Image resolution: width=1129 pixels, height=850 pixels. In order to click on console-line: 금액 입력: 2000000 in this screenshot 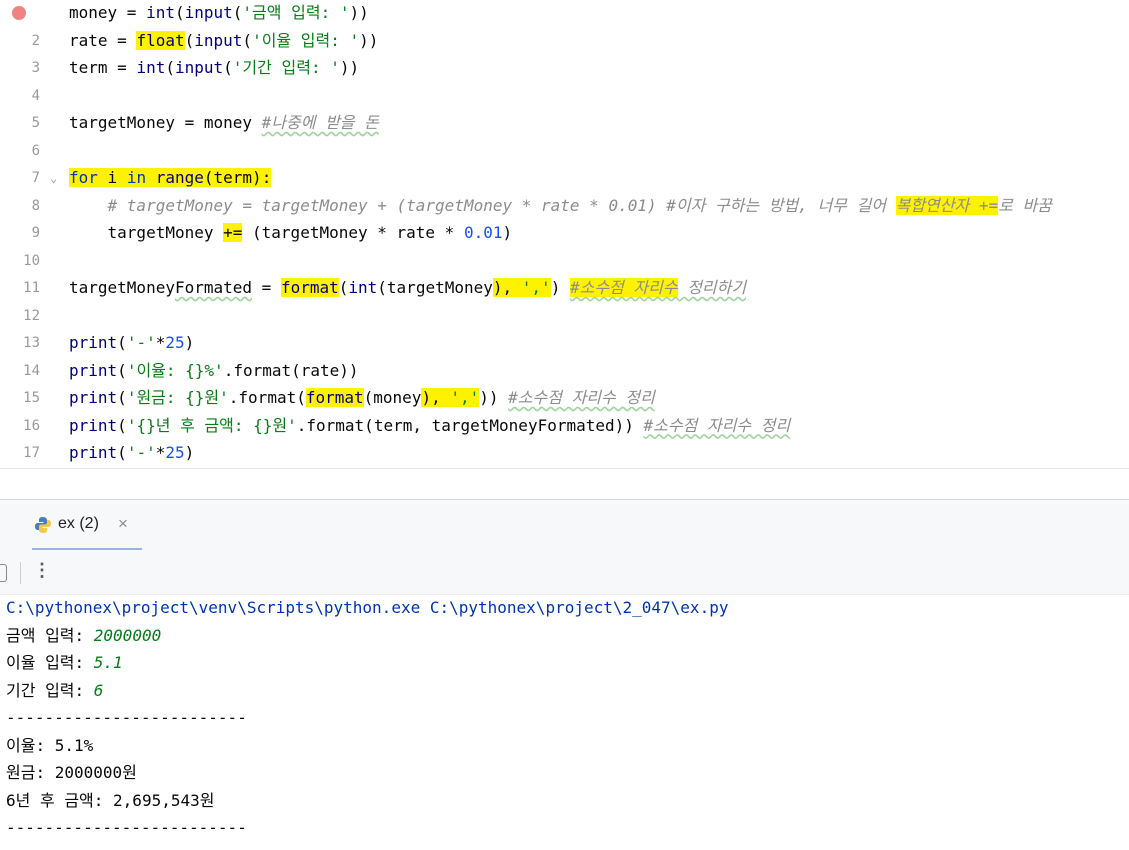, I will do `click(83, 636)`.